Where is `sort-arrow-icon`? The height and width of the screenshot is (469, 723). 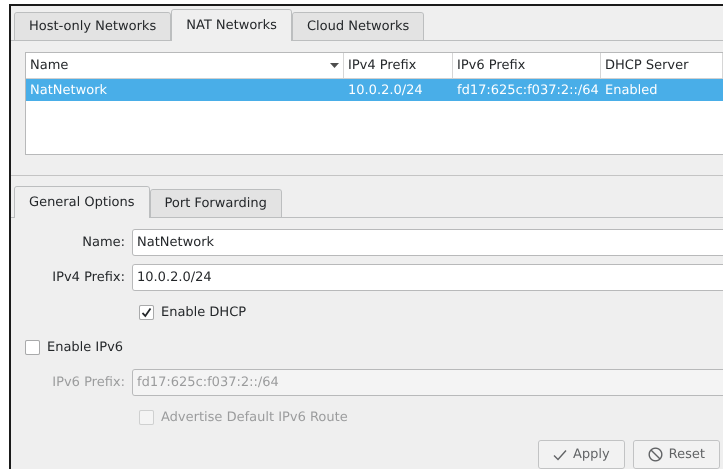 sort-arrow-icon is located at coordinates (334, 65).